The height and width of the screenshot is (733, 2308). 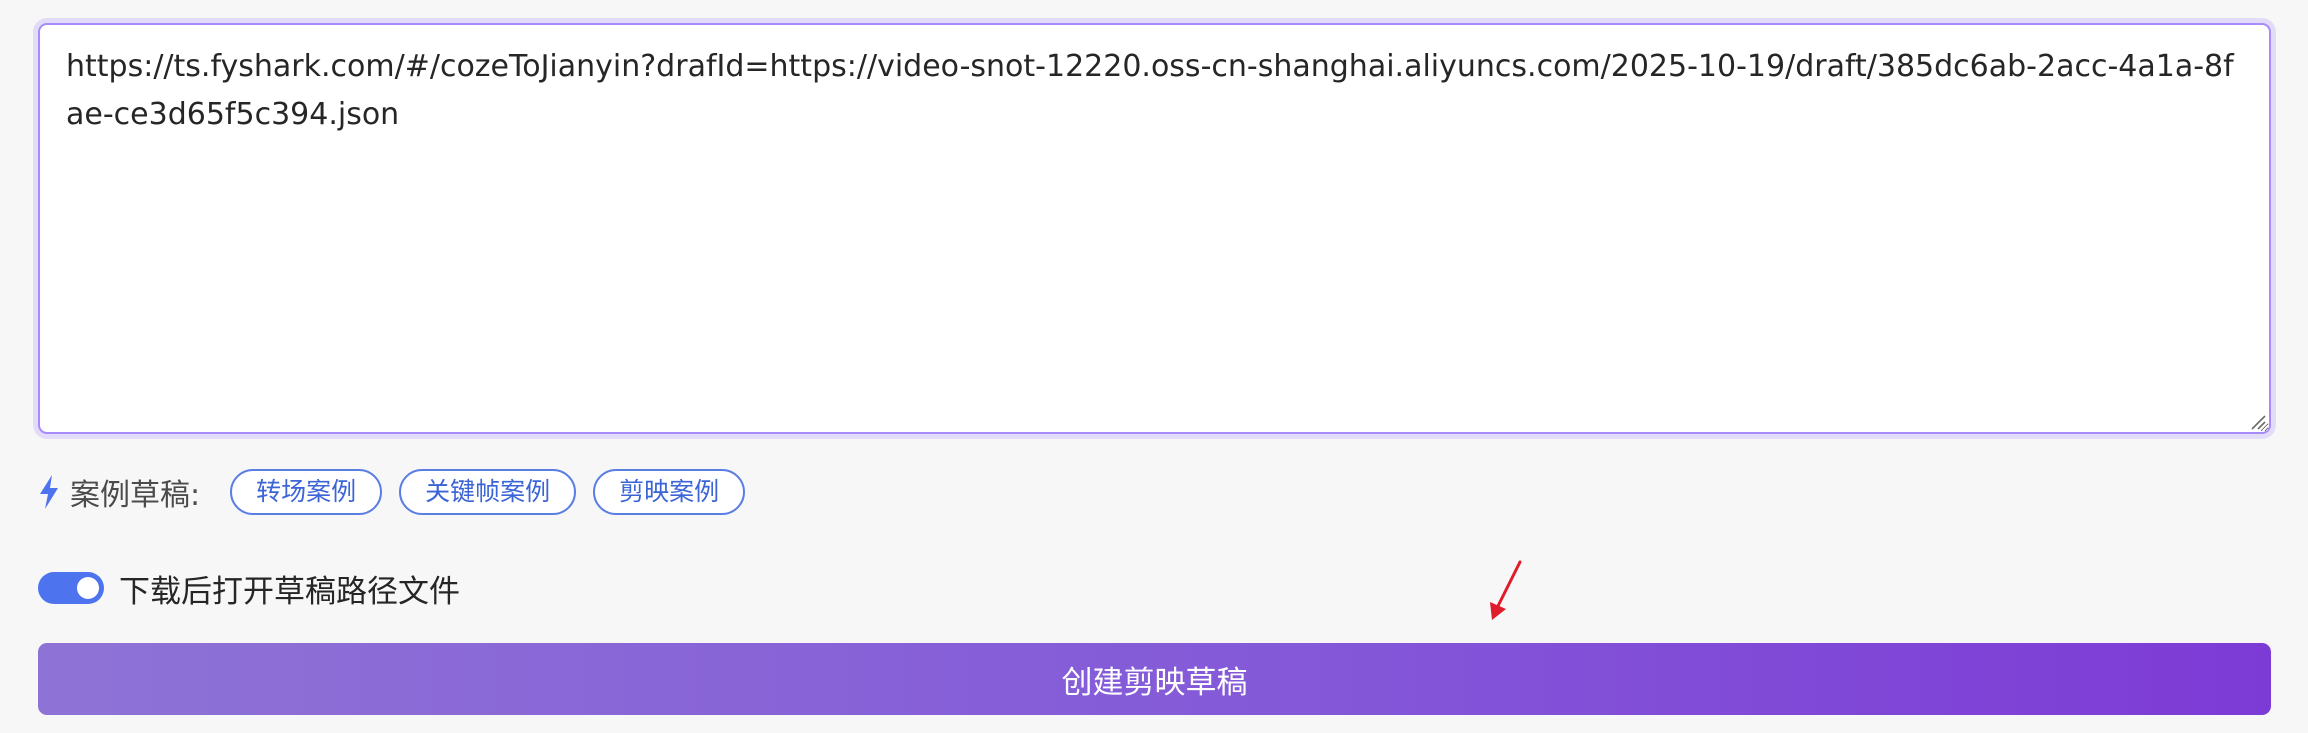 What do you see at coordinates (1154, 679) in the screenshot?
I see `create-draft-button: 创建剪映草稿` at bounding box center [1154, 679].